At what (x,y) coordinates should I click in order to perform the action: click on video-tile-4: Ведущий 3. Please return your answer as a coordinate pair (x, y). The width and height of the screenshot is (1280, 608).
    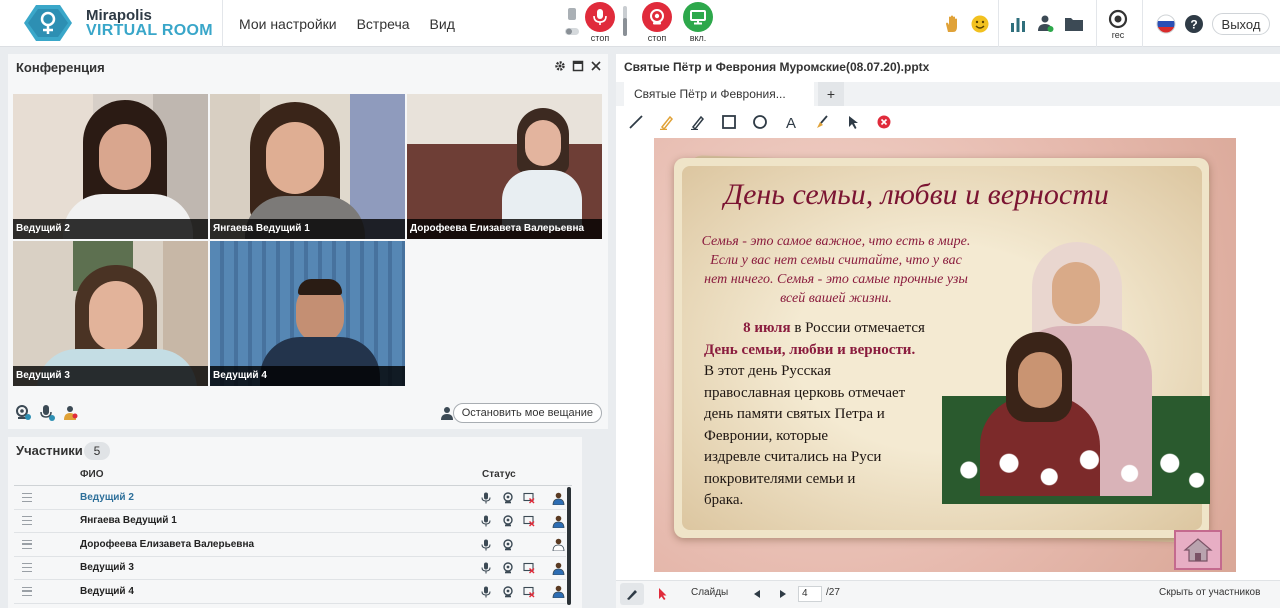
    Looking at the image, I should click on (110, 313).